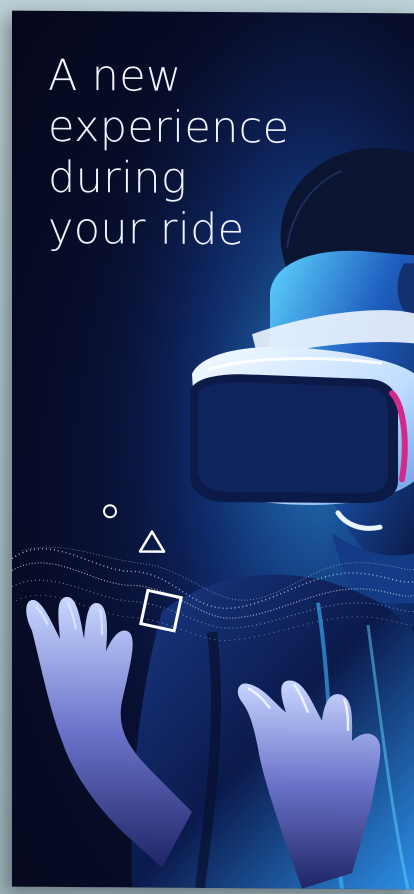 The height and width of the screenshot is (894, 414). What do you see at coordinates (146, 229) in the screenshot?
I see `headline-line-4: your ride` at bounding box center [146, 229].